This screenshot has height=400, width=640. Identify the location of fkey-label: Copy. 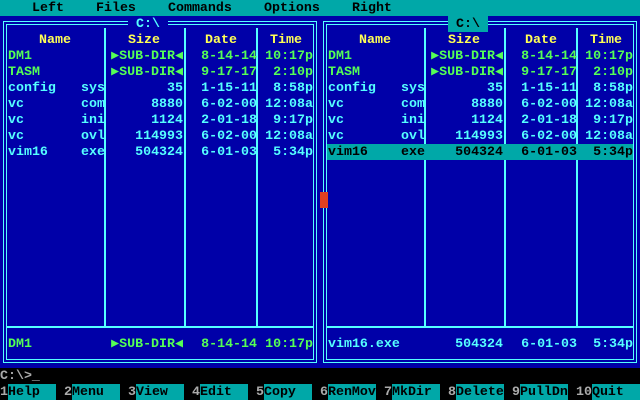
(287, 392).